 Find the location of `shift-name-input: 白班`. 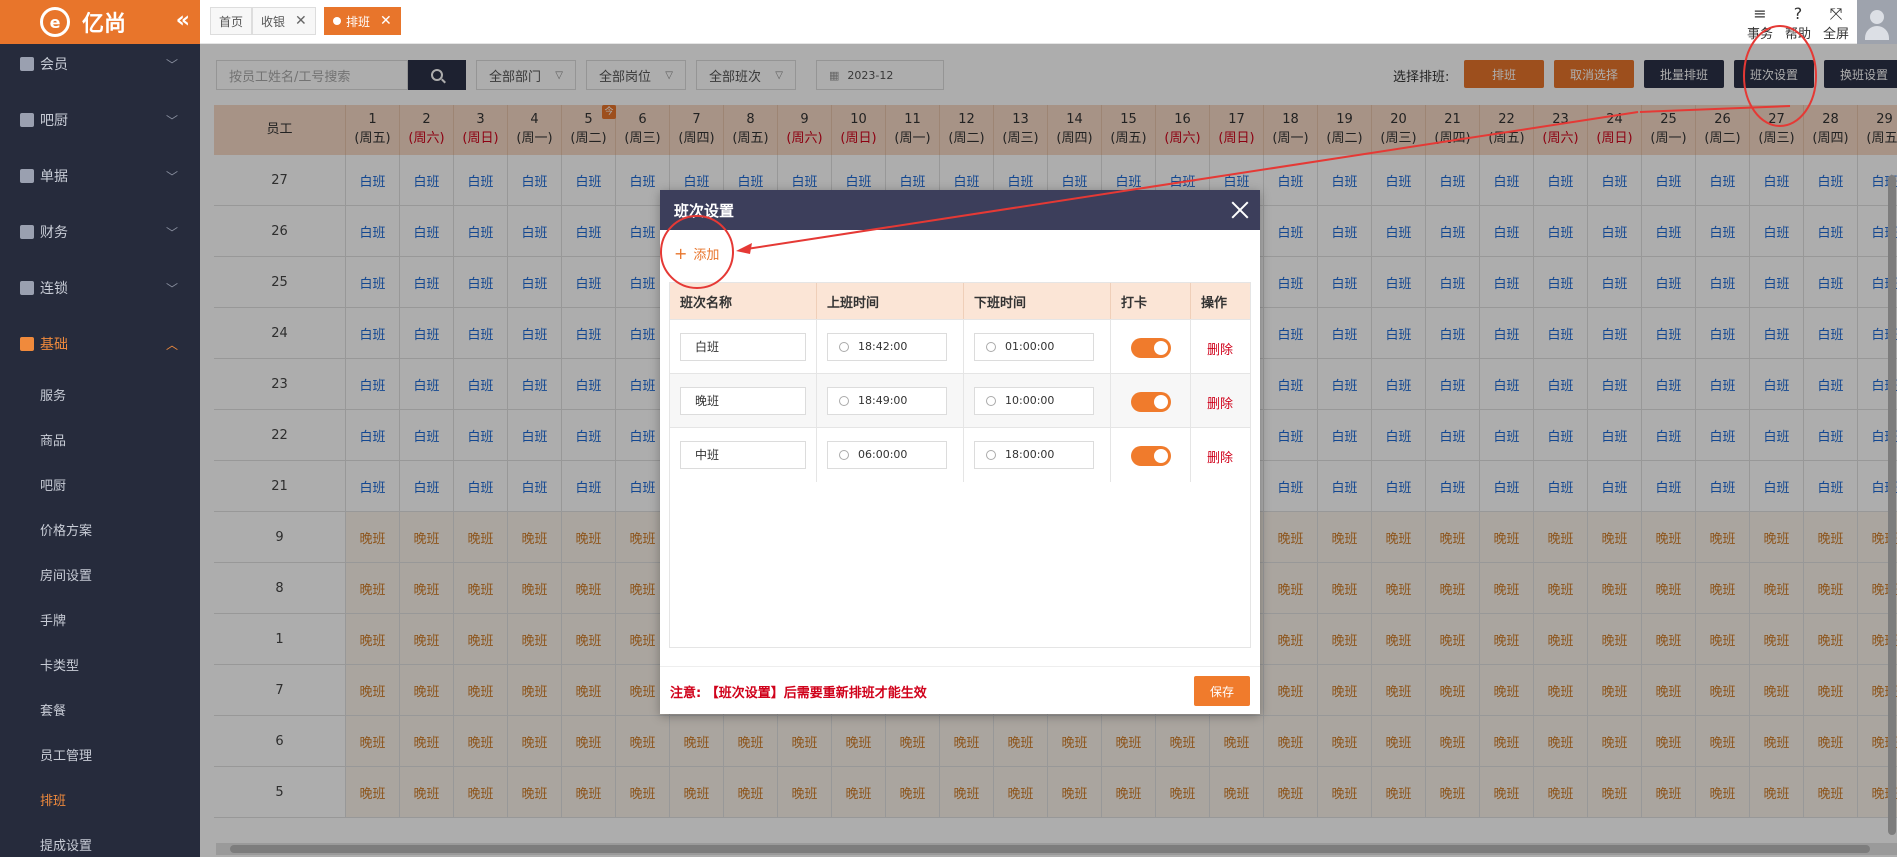

shift-name-input: 白班 is located at coordinates (743, 347).